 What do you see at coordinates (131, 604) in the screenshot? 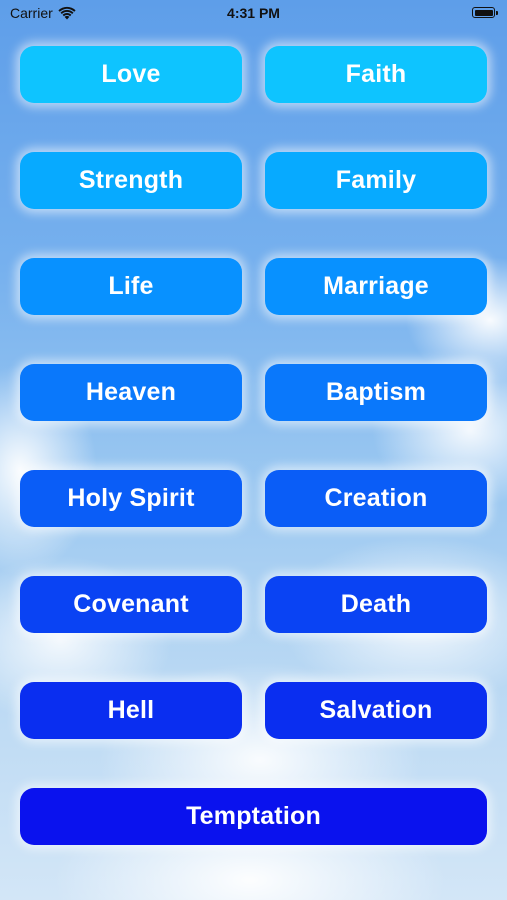
I see `topic-button-covenant: Covenant` at bounding box center [131, 604].